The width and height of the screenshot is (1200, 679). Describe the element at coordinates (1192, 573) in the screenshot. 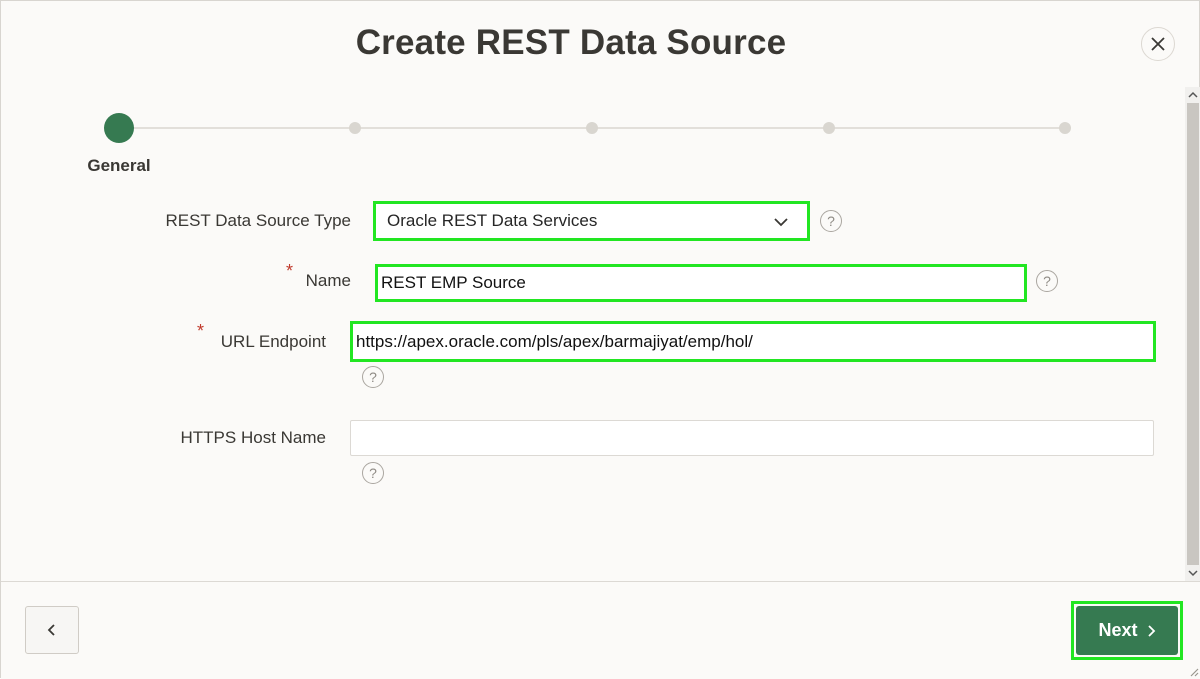

I see `scroll-down-arrow-icon` at that location.